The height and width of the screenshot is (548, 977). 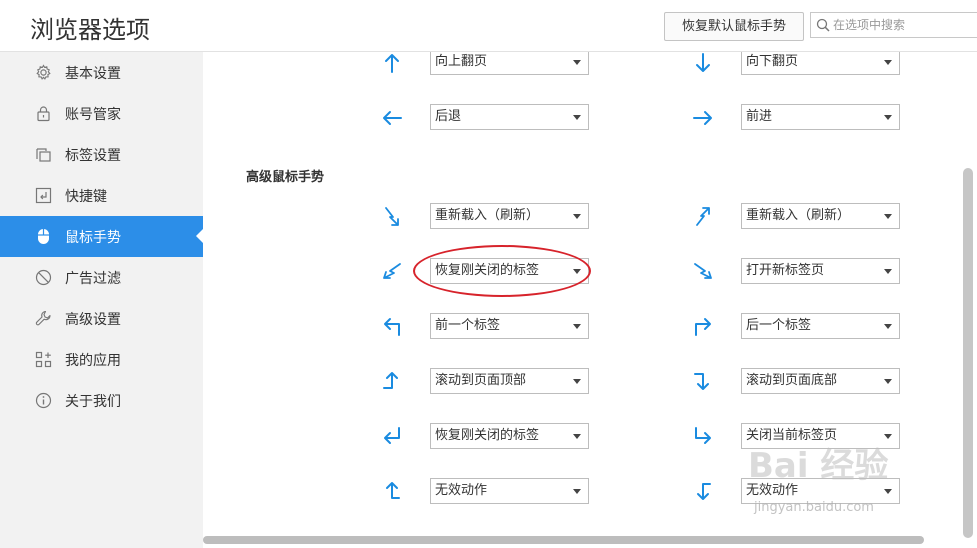 What do you see at coordinates (448, 116) in the screenshot?
I see `gesture-select-value: 后退` at bounding box center [448, 116].